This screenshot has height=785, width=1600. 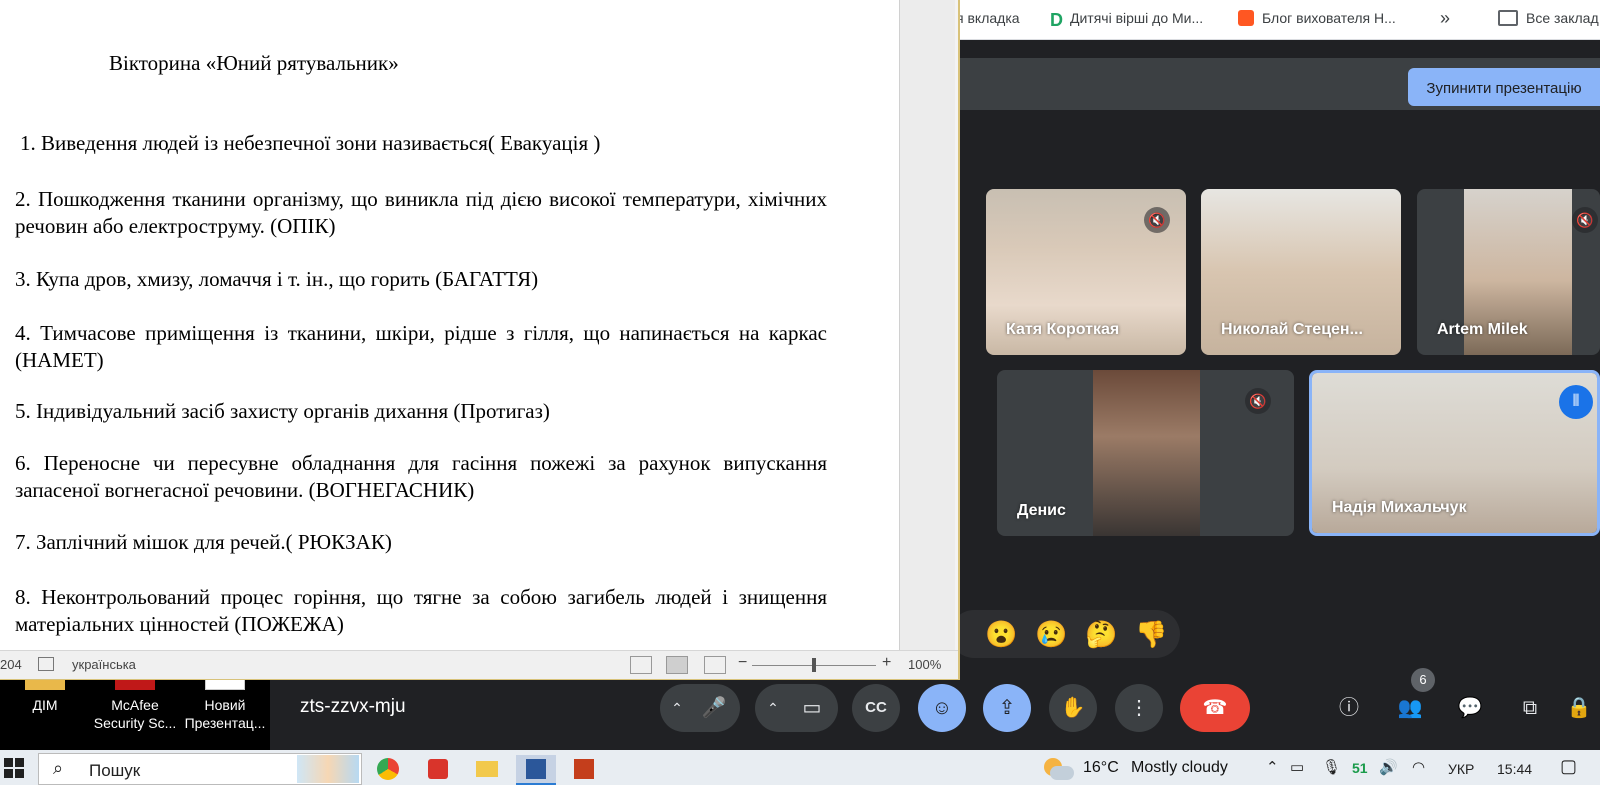 I want to click on weather-description: Mostly cloudy, so click(x=1179, y=768).